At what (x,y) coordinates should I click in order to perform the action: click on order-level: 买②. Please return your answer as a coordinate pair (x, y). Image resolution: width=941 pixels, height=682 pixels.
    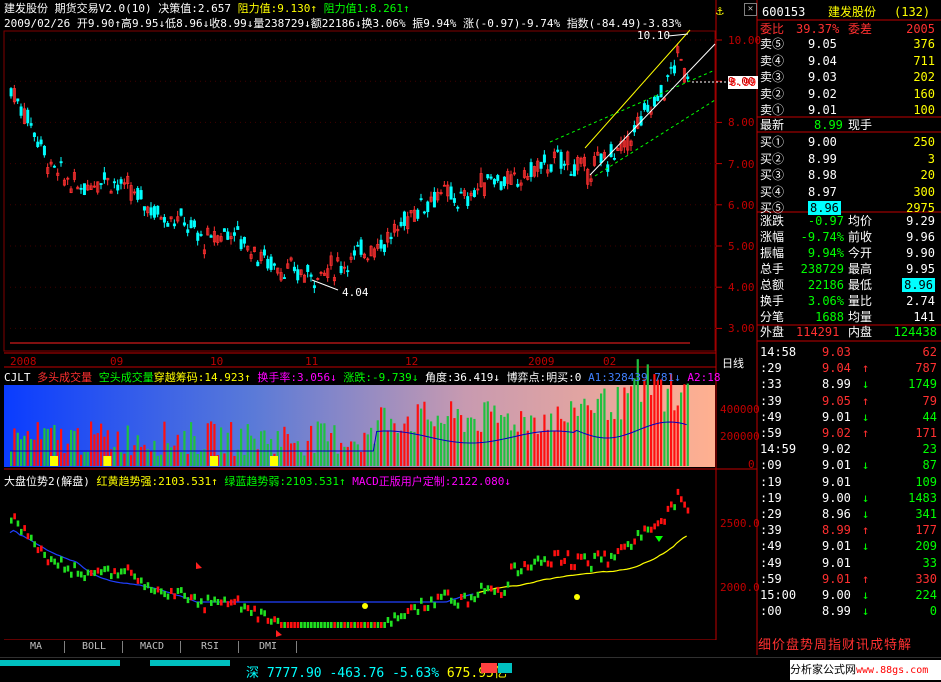
    Looking at the image, I should click on (772, 158).